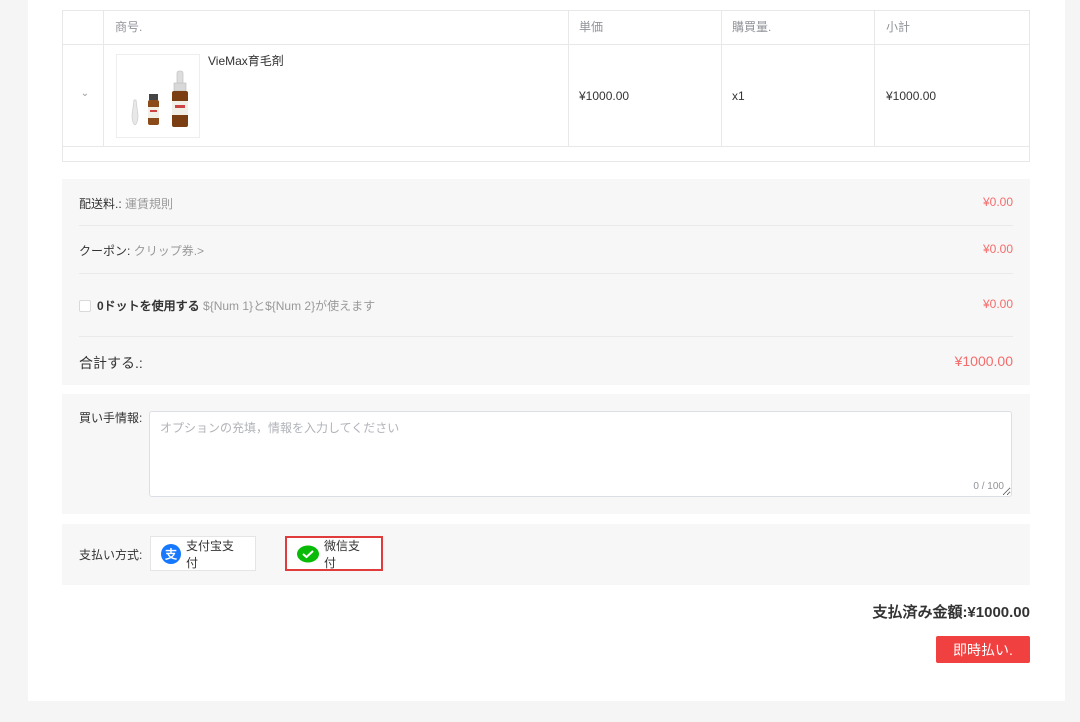 This screenshot has height=722, width=1080. What do you see at coordinates (129, 27) in the screenshot?
I see `header-product: 商号.` at bounding box center [129, 27].